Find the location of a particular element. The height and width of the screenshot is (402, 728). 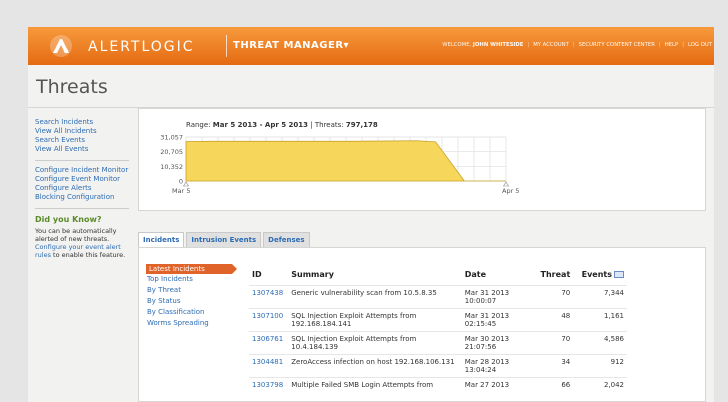

sidebar-item-search-incidents: Search Incidents is located at coordinates (82, 122).